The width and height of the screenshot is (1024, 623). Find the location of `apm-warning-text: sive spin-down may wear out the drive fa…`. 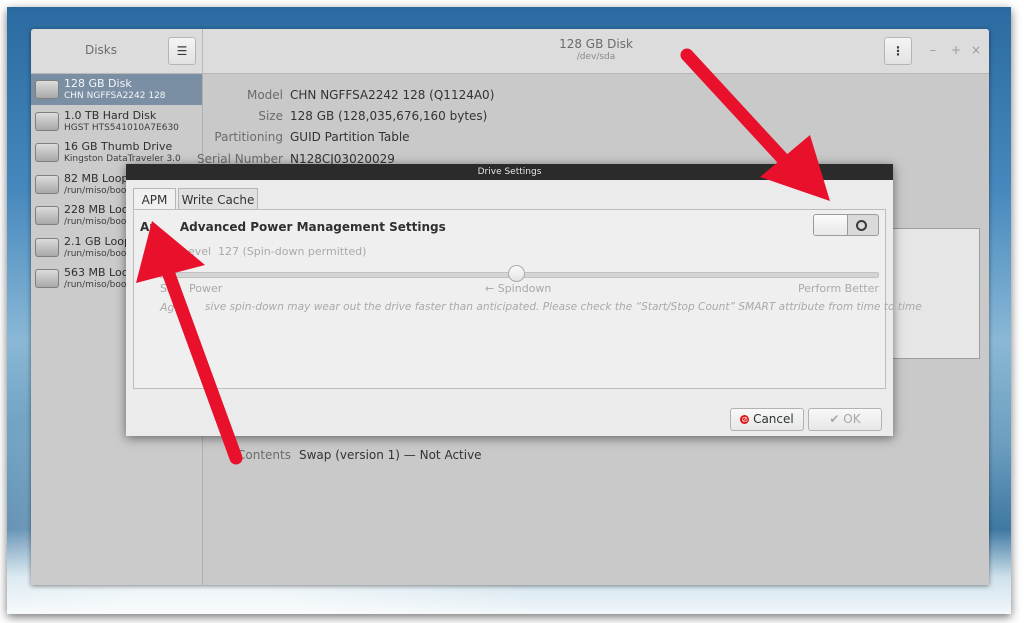

apm-warning-text: sive spin-down may wear out the drive fa… is located at coordinates (563, 307).